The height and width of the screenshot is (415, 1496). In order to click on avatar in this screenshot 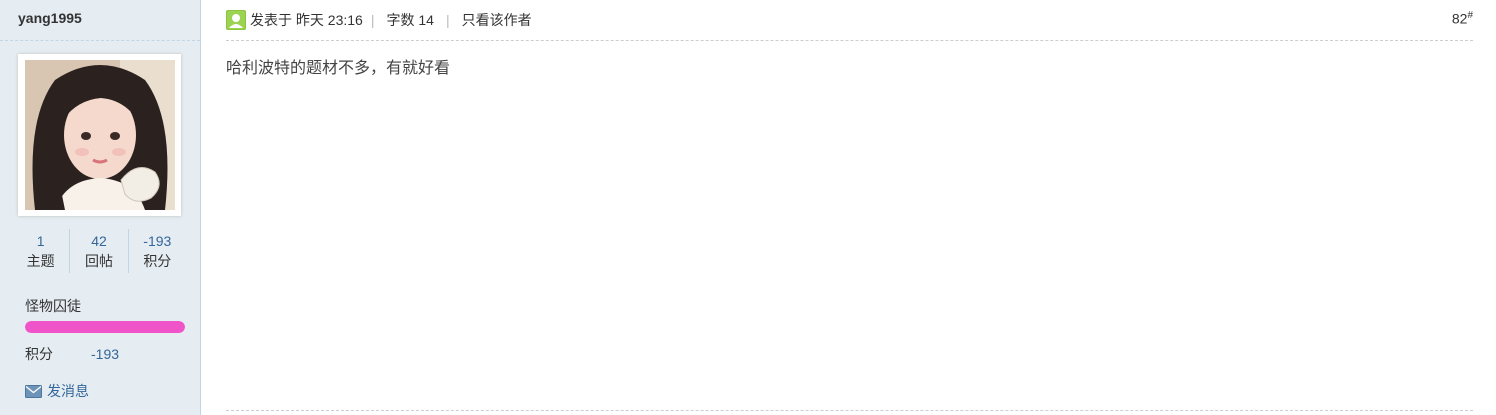, I will do `click(100, 135)`.